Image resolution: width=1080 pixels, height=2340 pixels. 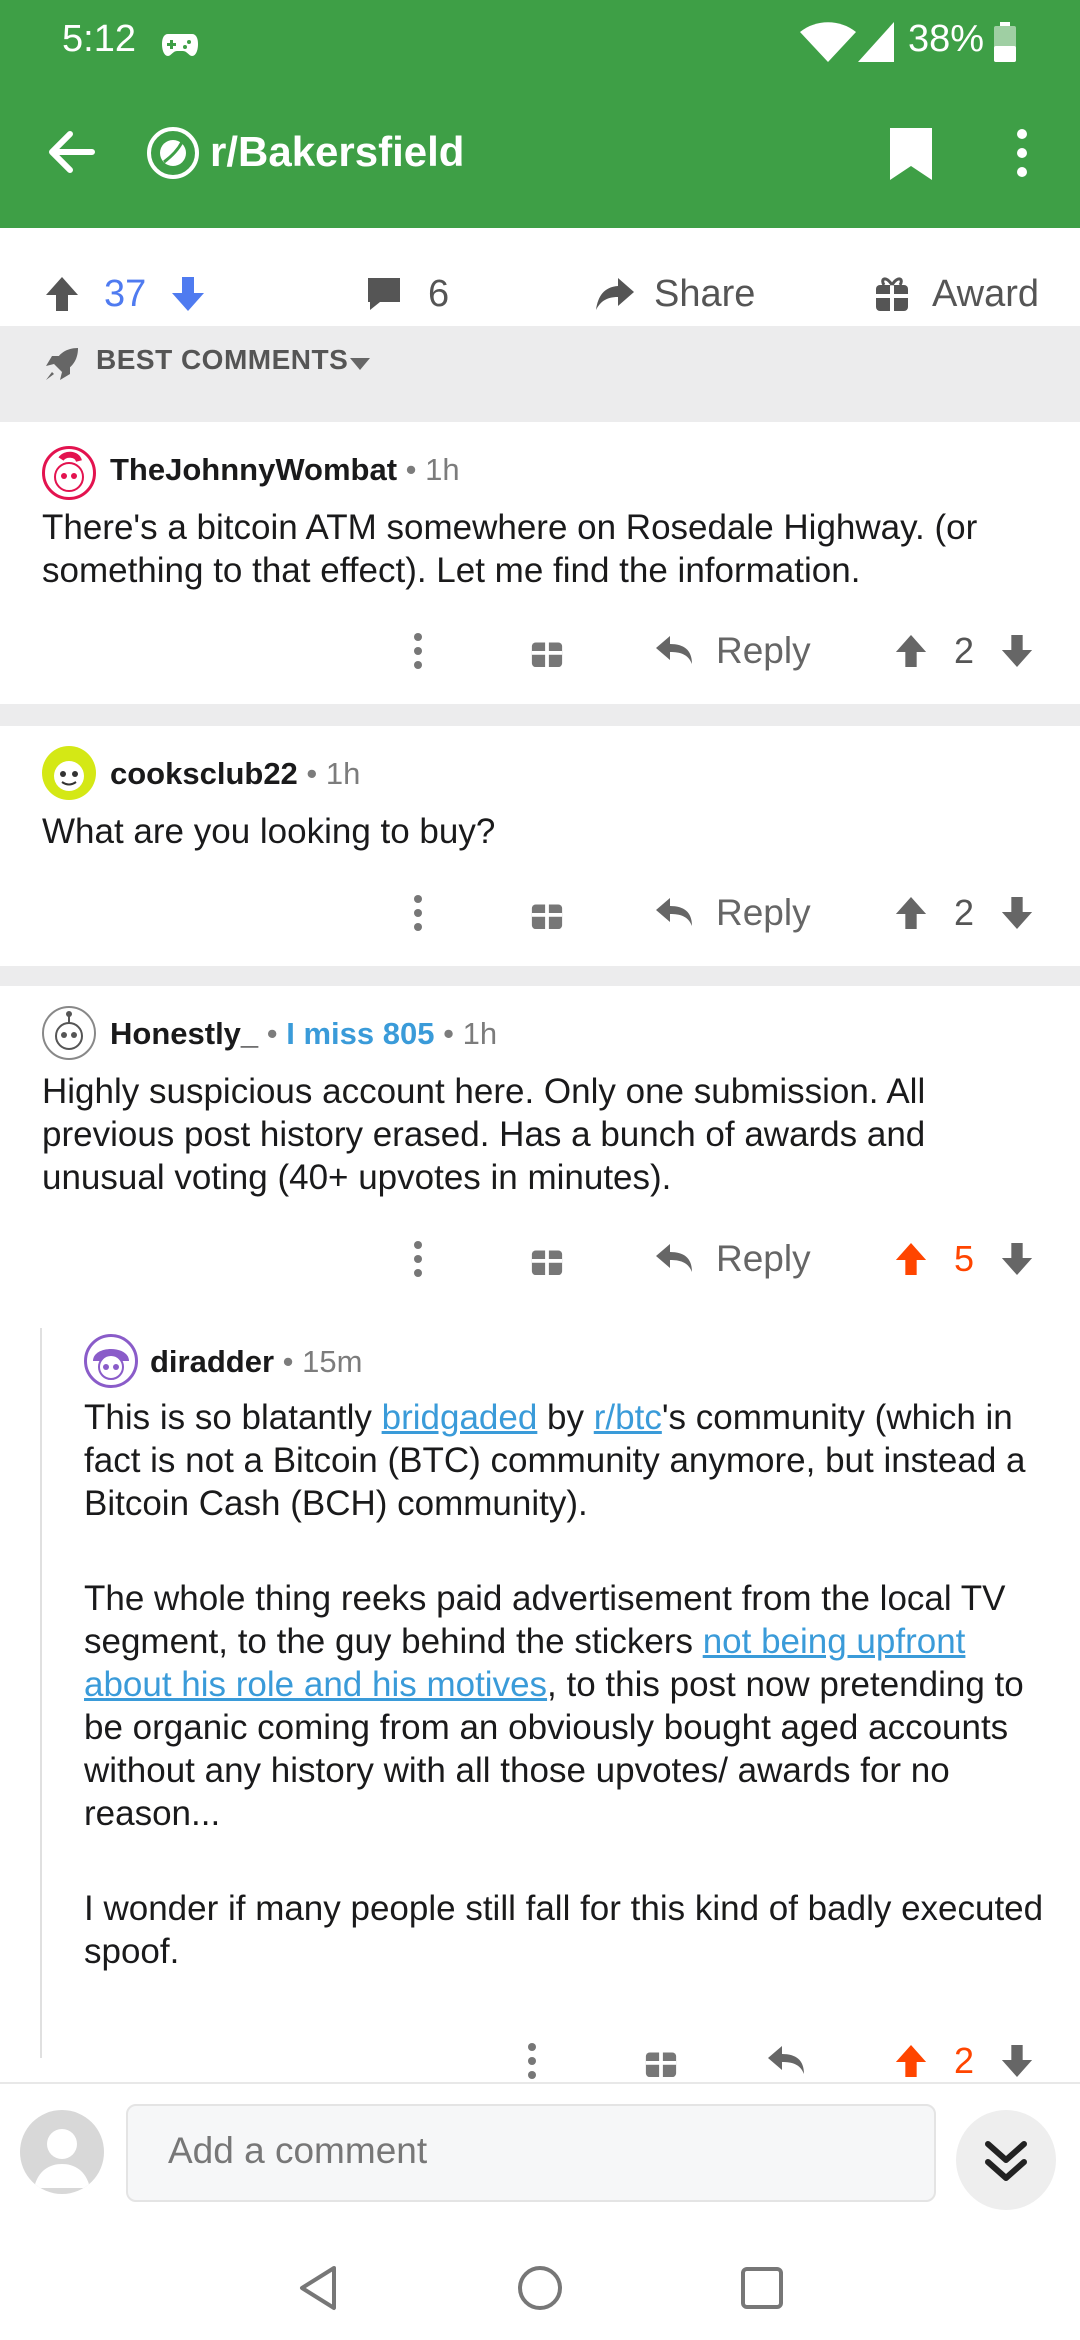 What do you see at coordinates (180, 46) in the screenshot?
I see `game-controller-icon` at bounding box center [180, 46].